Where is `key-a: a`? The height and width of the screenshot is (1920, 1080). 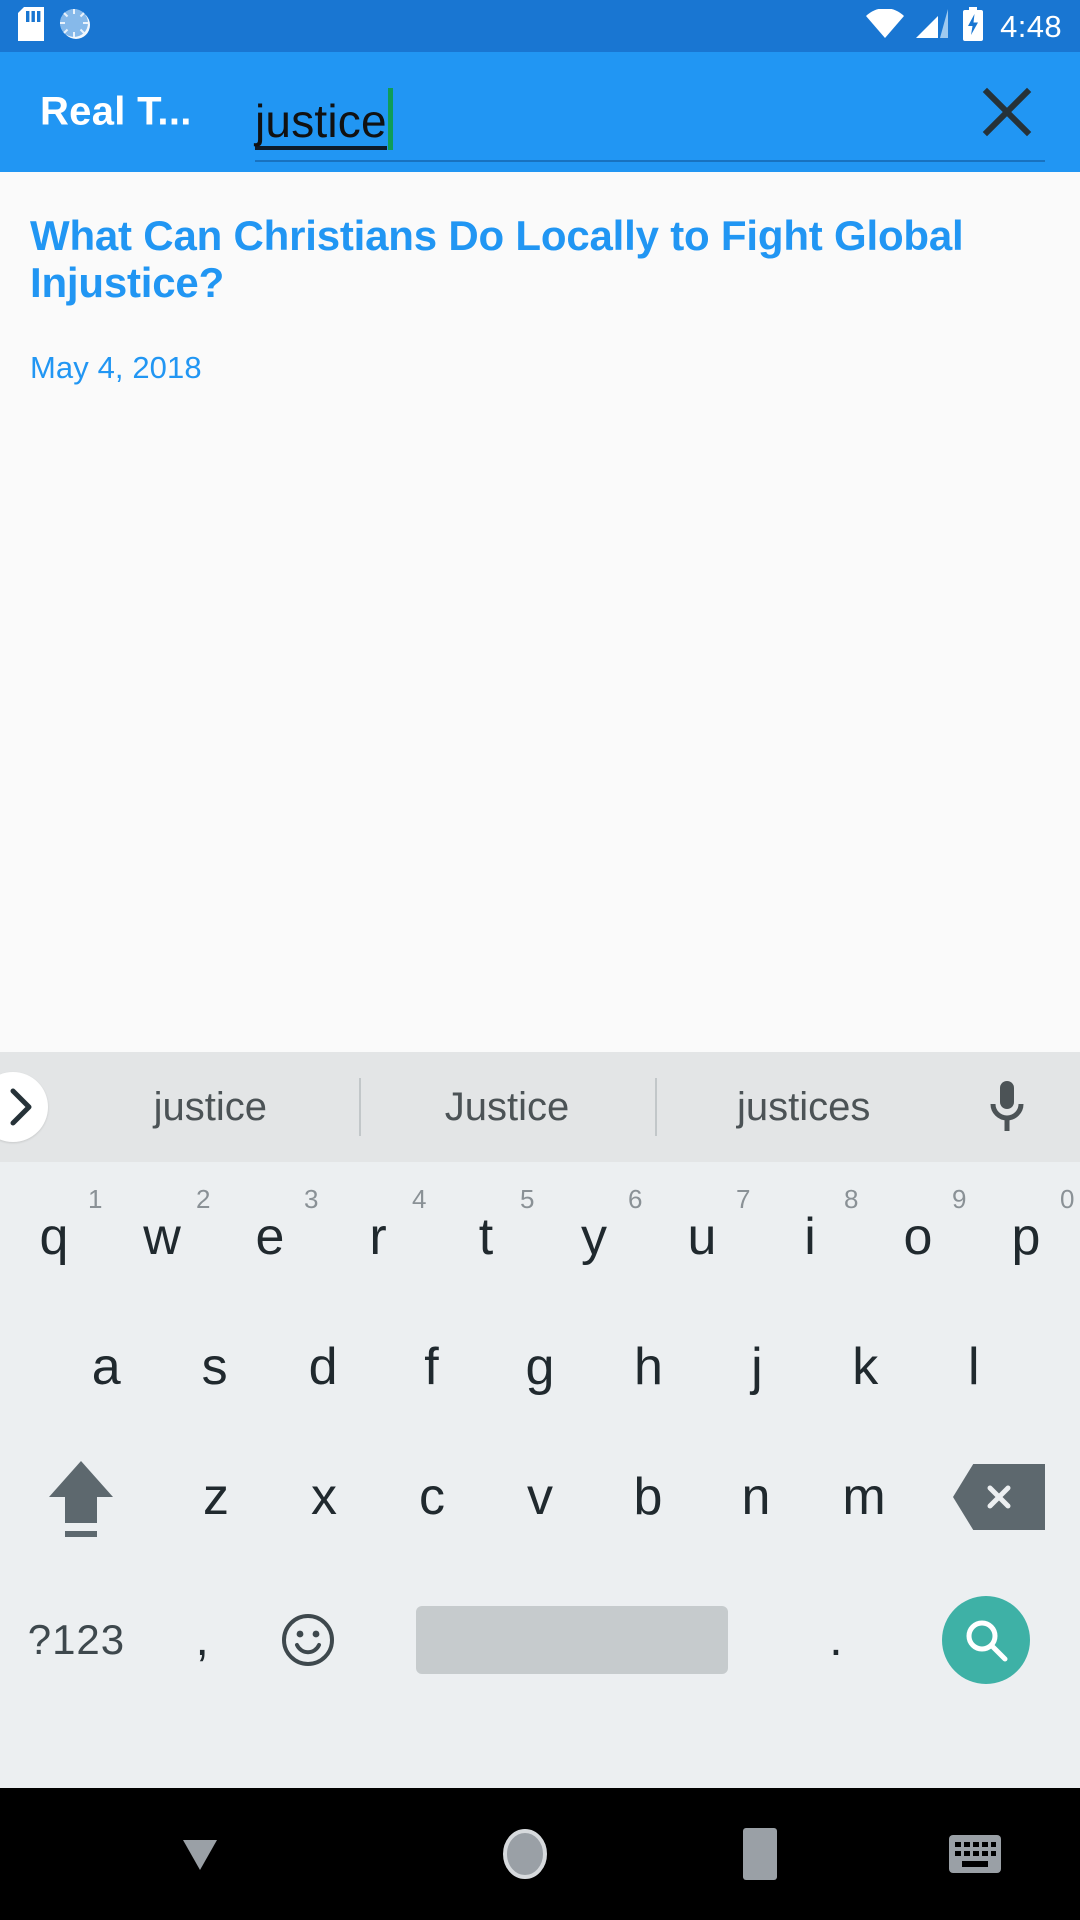 key-a: a is located at coordinates (106, 1367).